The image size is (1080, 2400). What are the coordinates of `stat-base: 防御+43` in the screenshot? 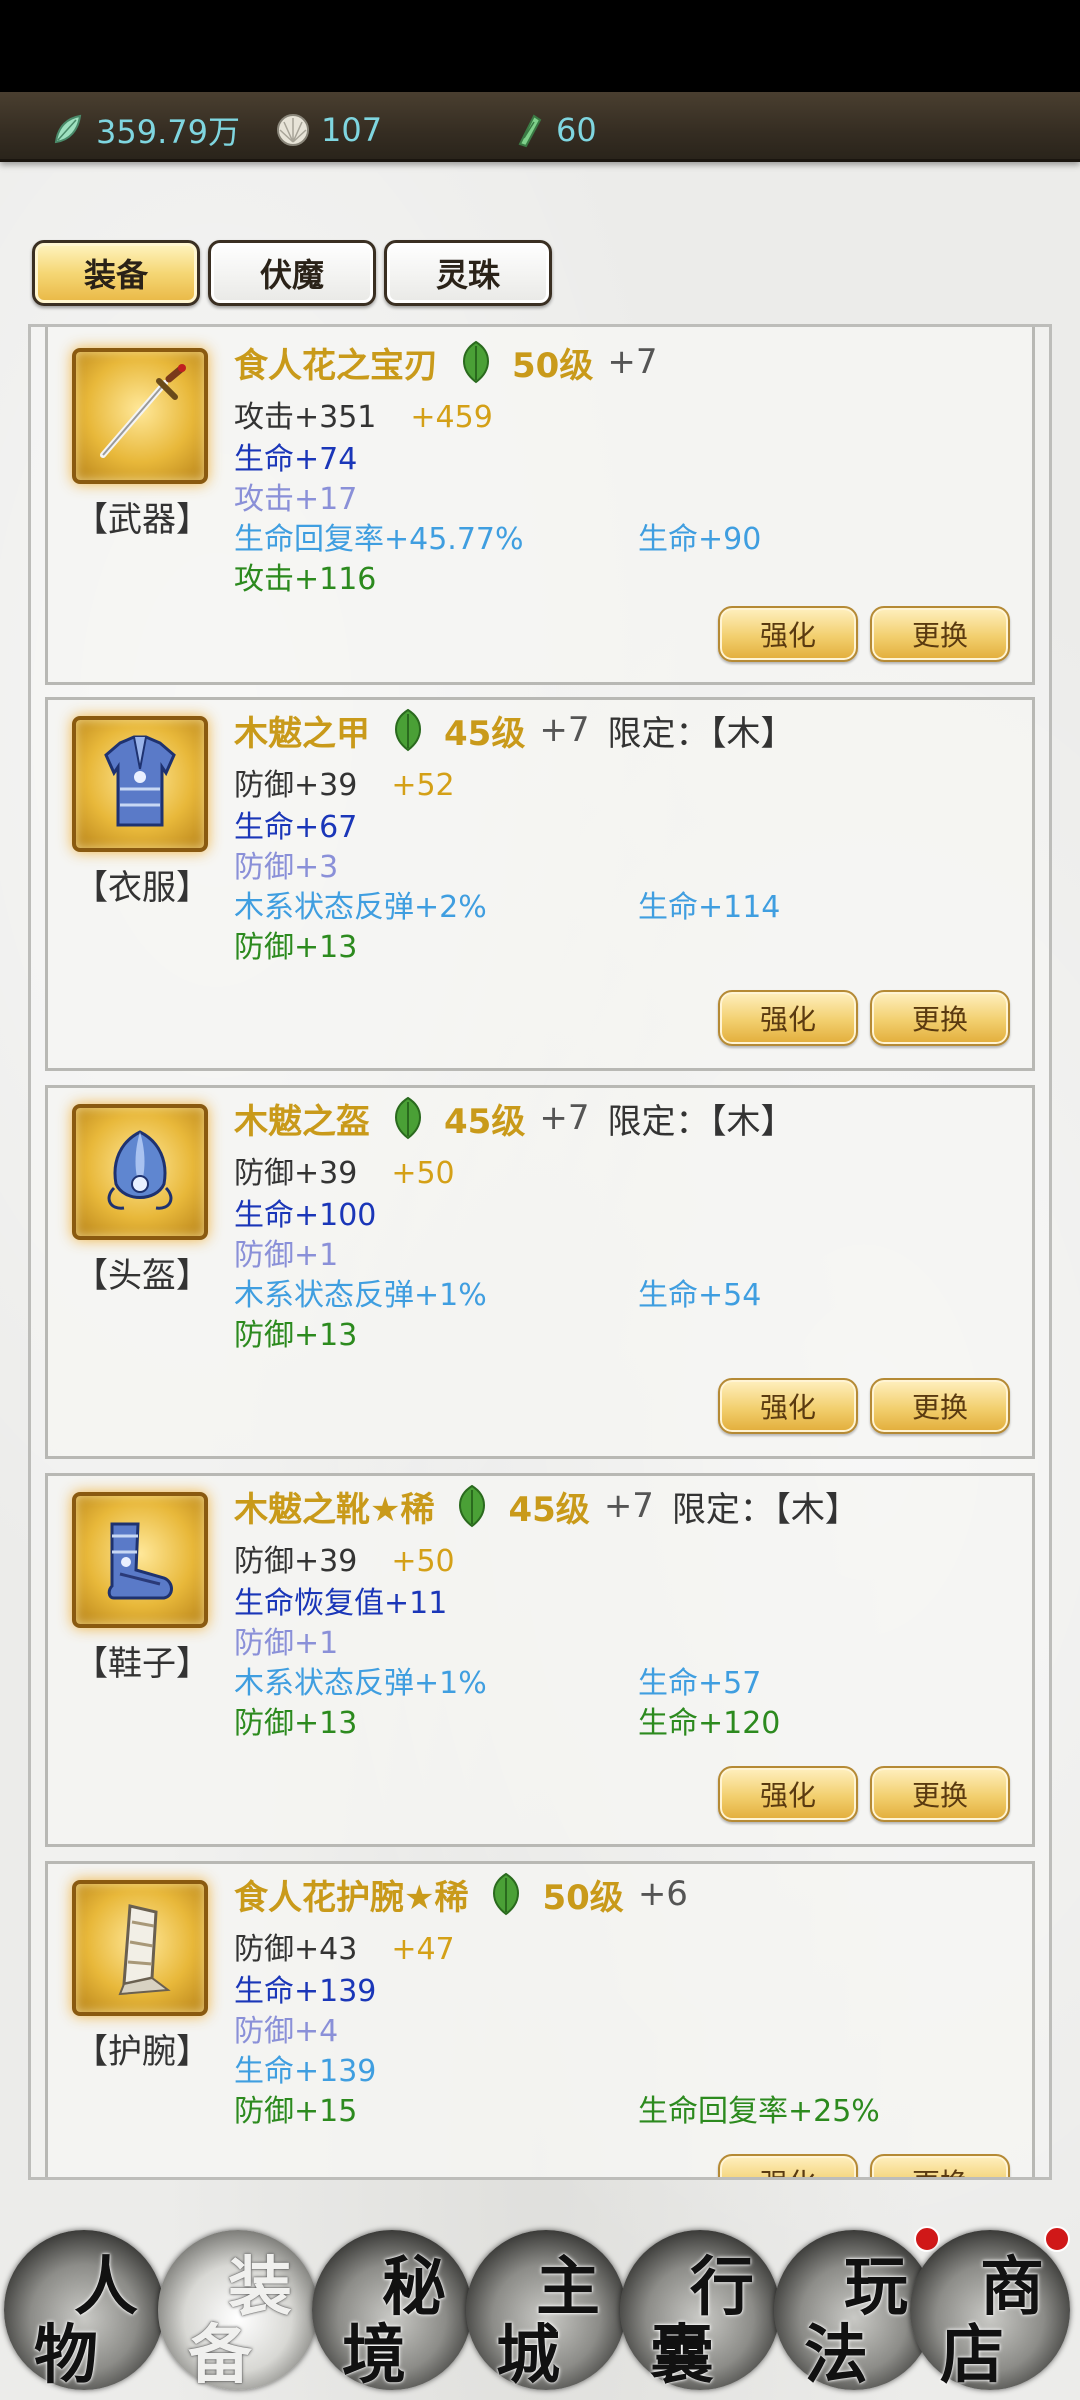 It's located at (296, 1949).